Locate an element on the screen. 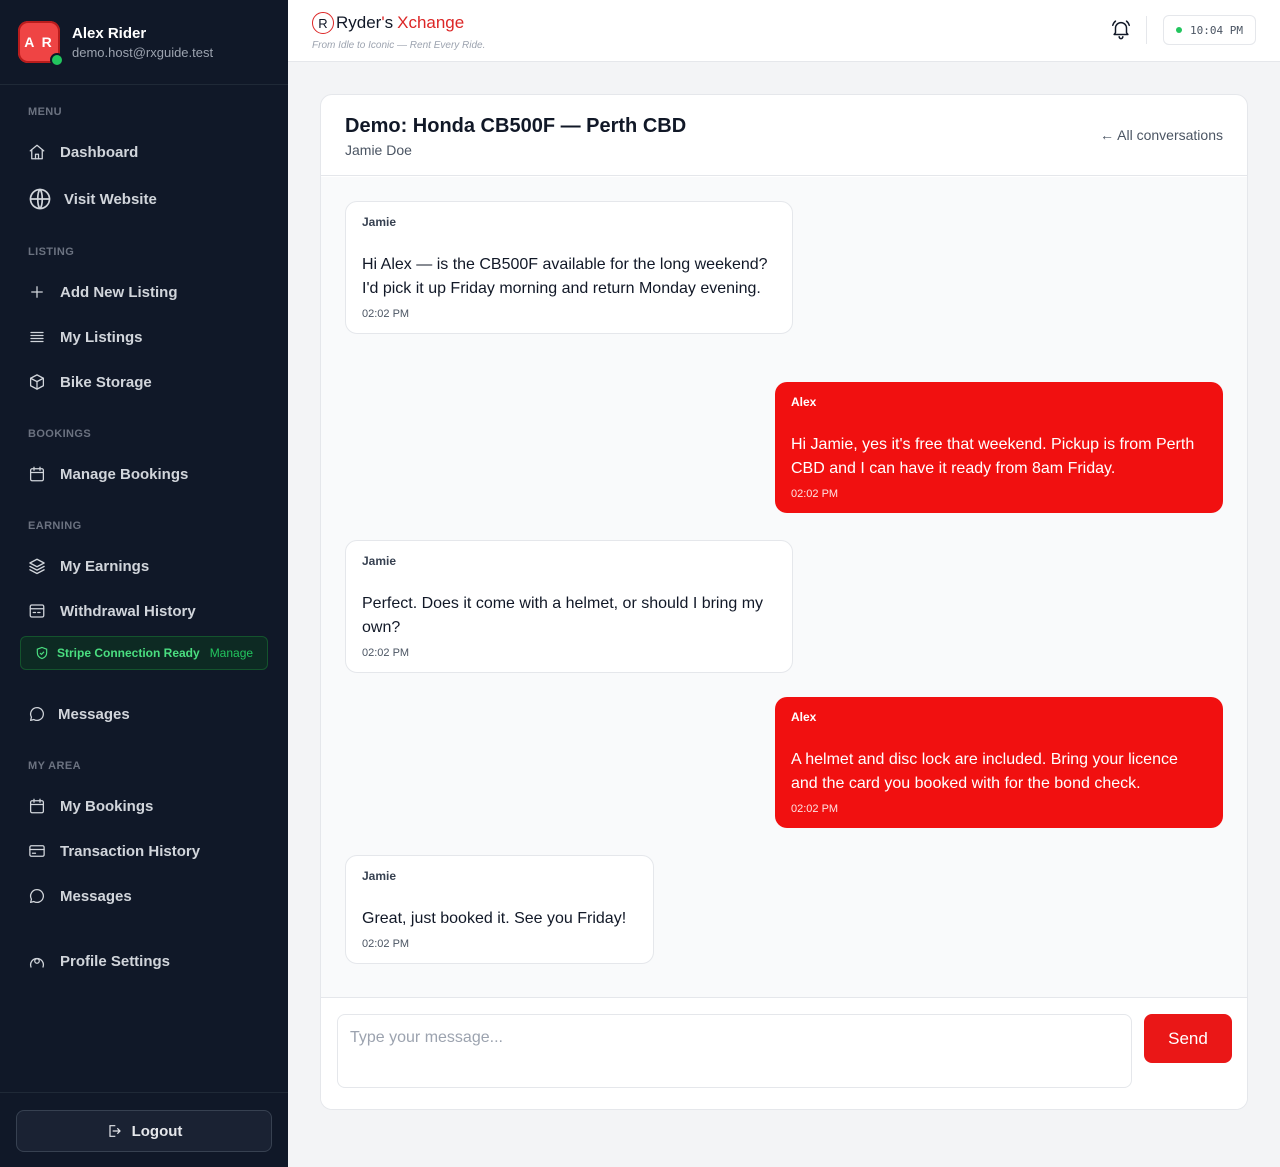 Image resolution: width=1280 pixels, height=1167 pixels. layers-icon is located at coordinates (37, 566).